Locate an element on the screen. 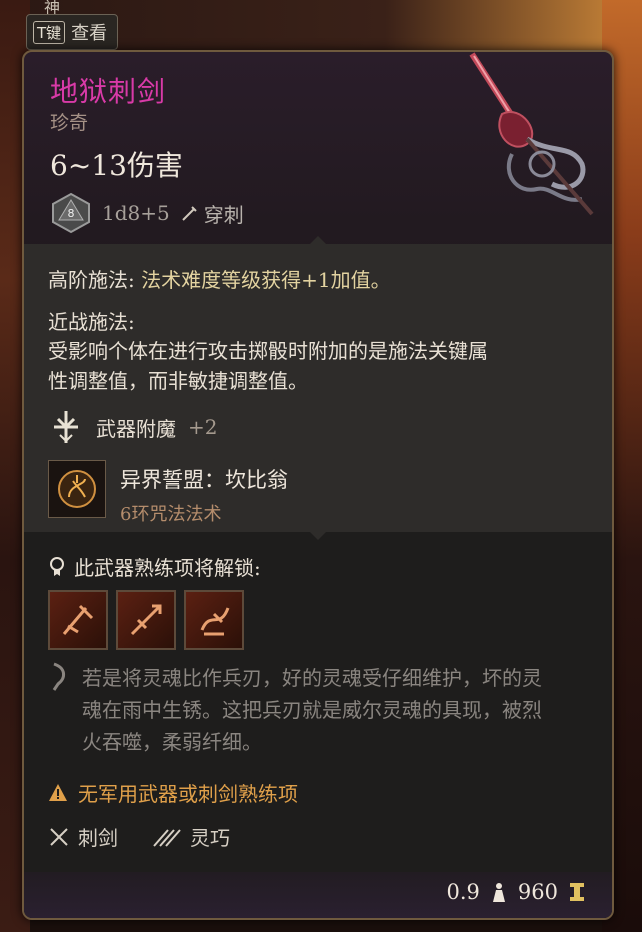  item-weight: 0.9 is located at coordinates (463, 892).